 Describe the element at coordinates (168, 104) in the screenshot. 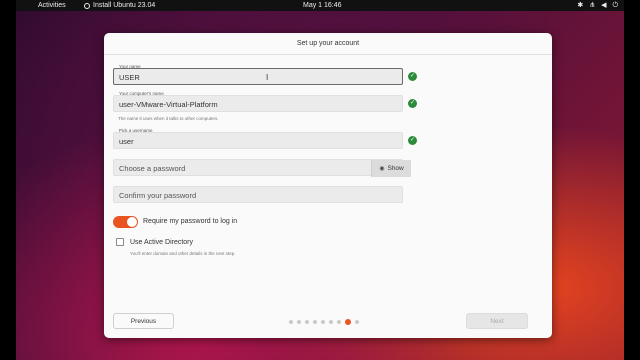

I see `computer-name-value: user-VMware-Virtual-Platform` at that location.